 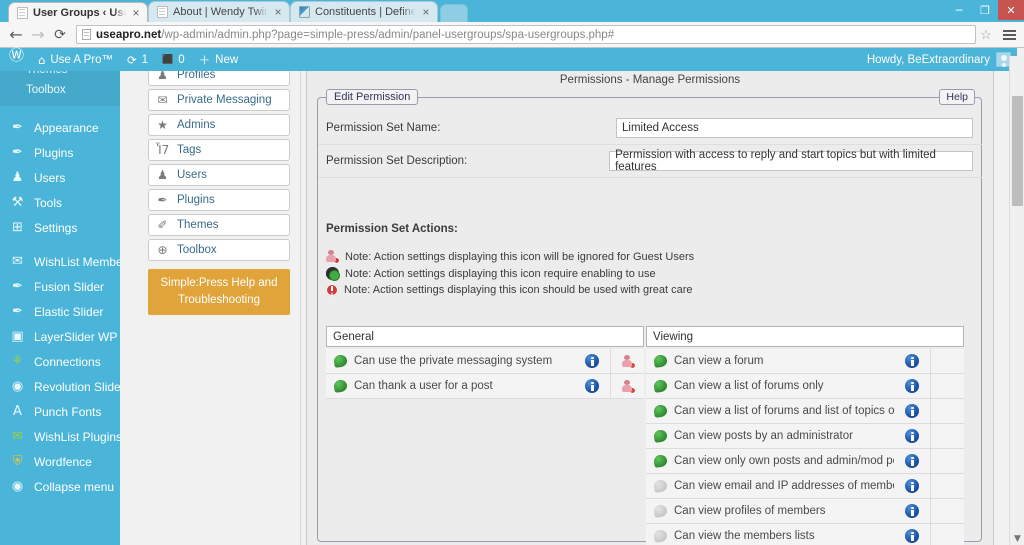 What do you see at coordinates (986, 35) in the screenshot?
I see `bookmark-star-icon: ☆` at bounding box center [986, 35].